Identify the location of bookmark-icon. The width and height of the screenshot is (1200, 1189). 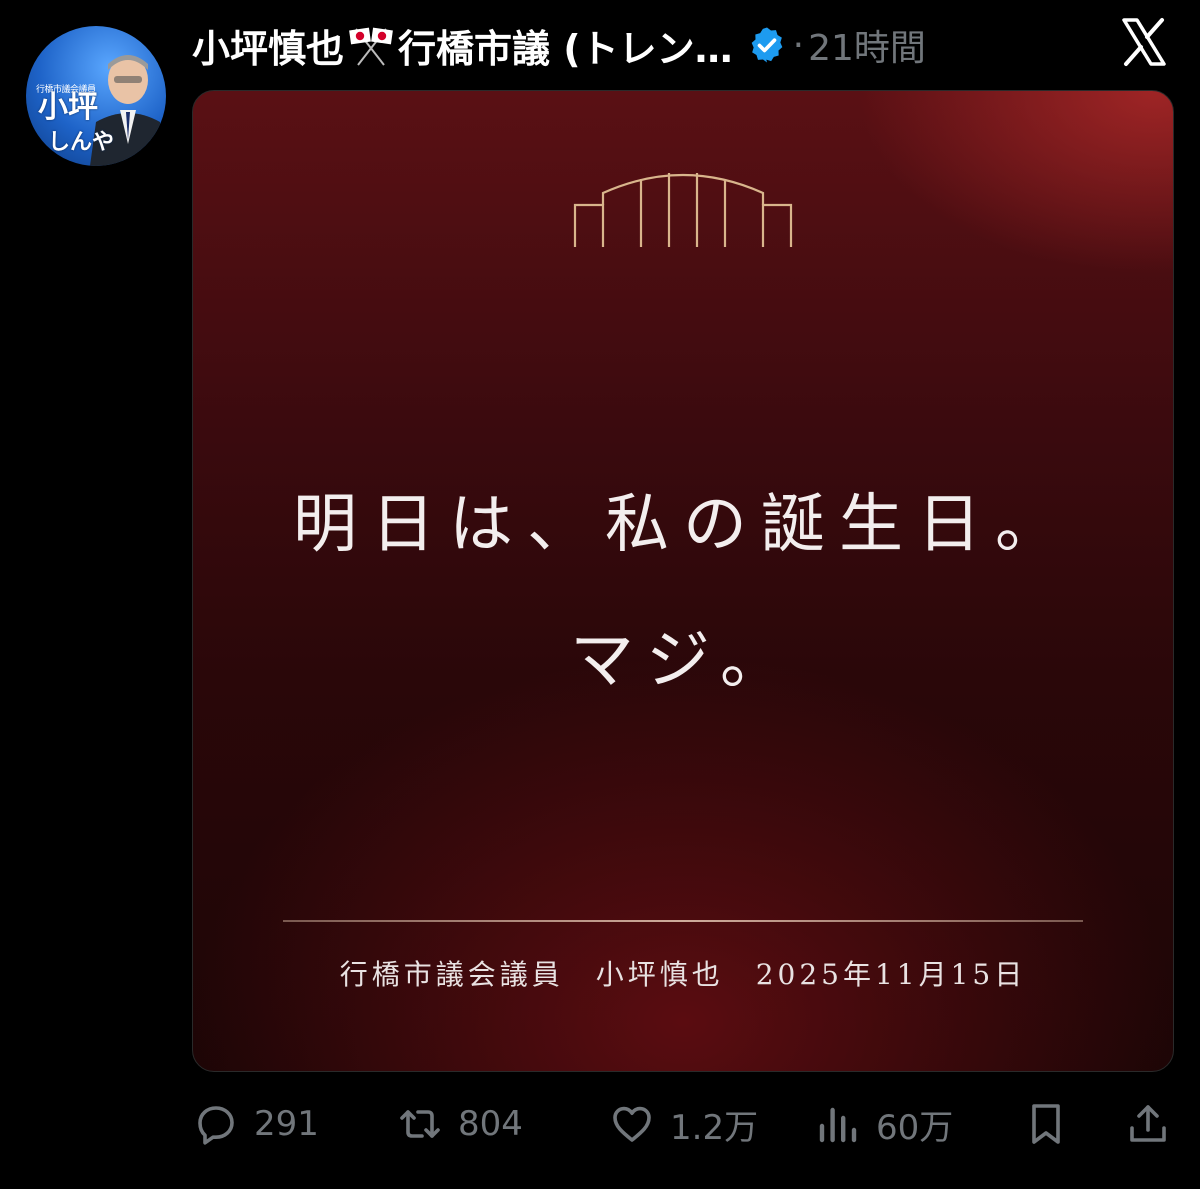
(1046, 1124).